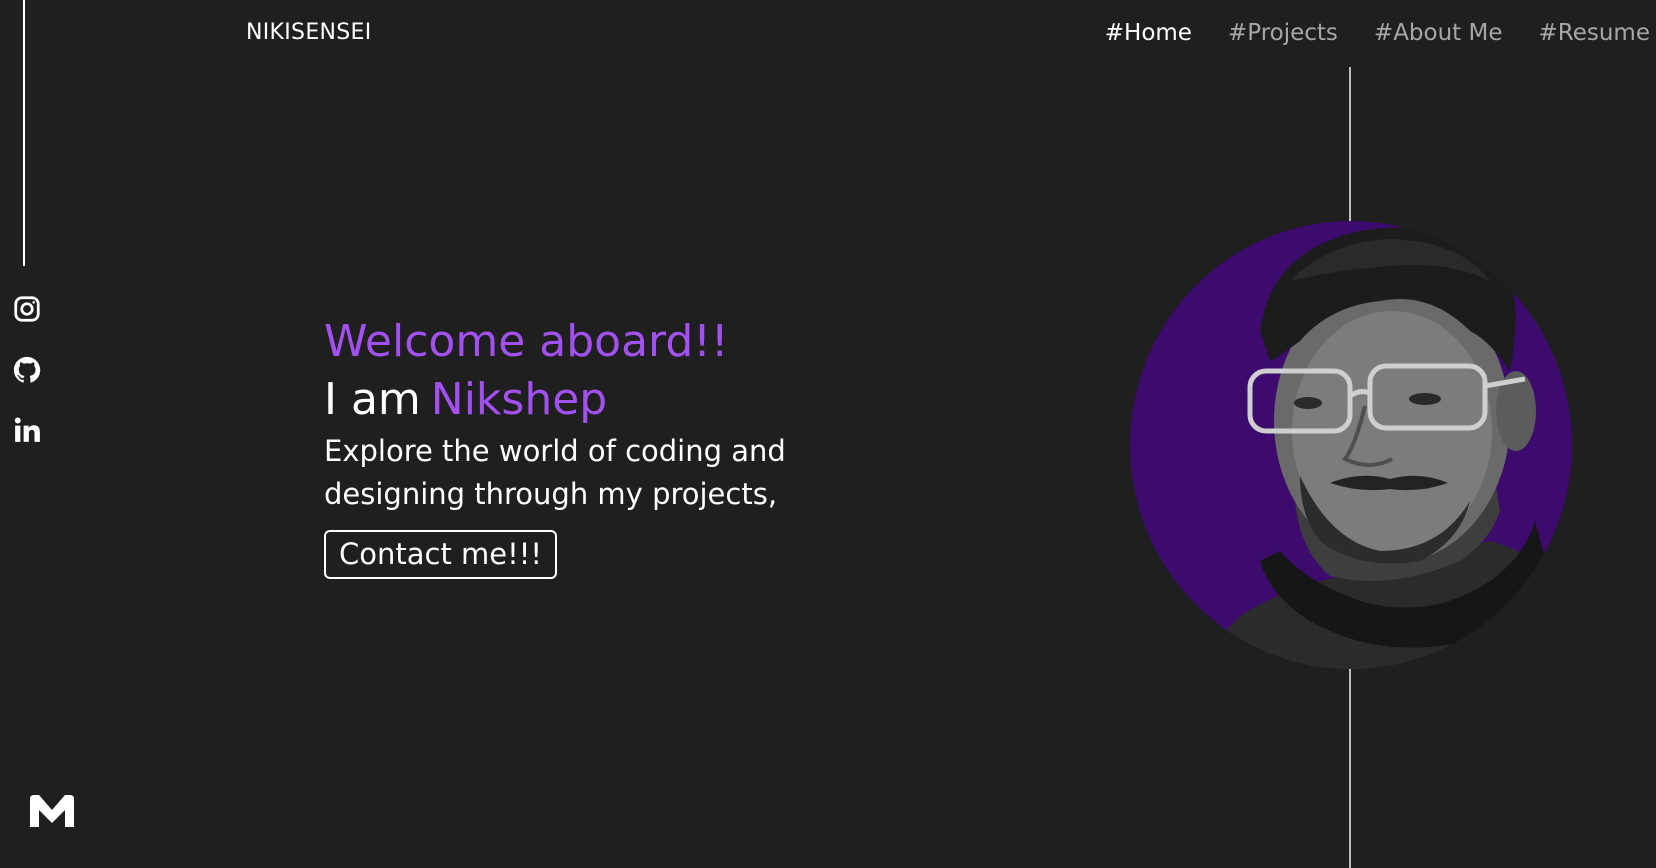 The width and height of the screenshot is (1656, 868). I want to click on instagram-icon, so click(27, 309).